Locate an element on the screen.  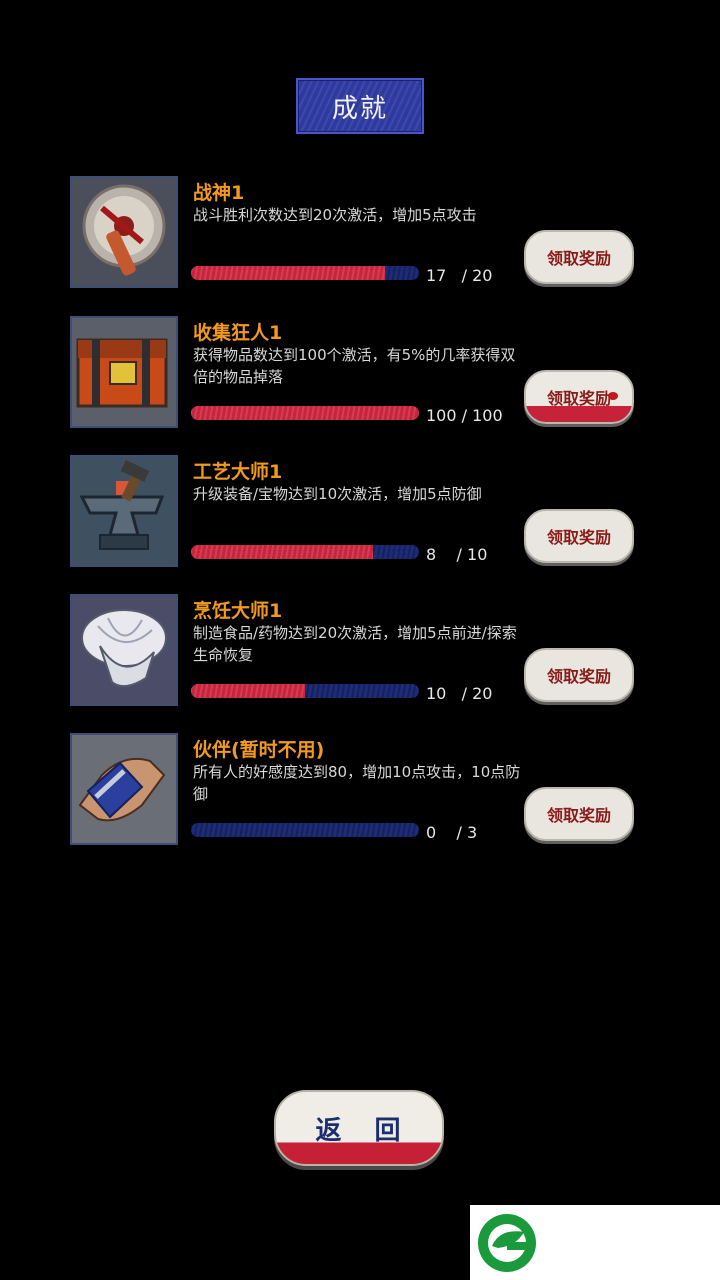
progress-total: 10 is located at coordinates (477, 554).